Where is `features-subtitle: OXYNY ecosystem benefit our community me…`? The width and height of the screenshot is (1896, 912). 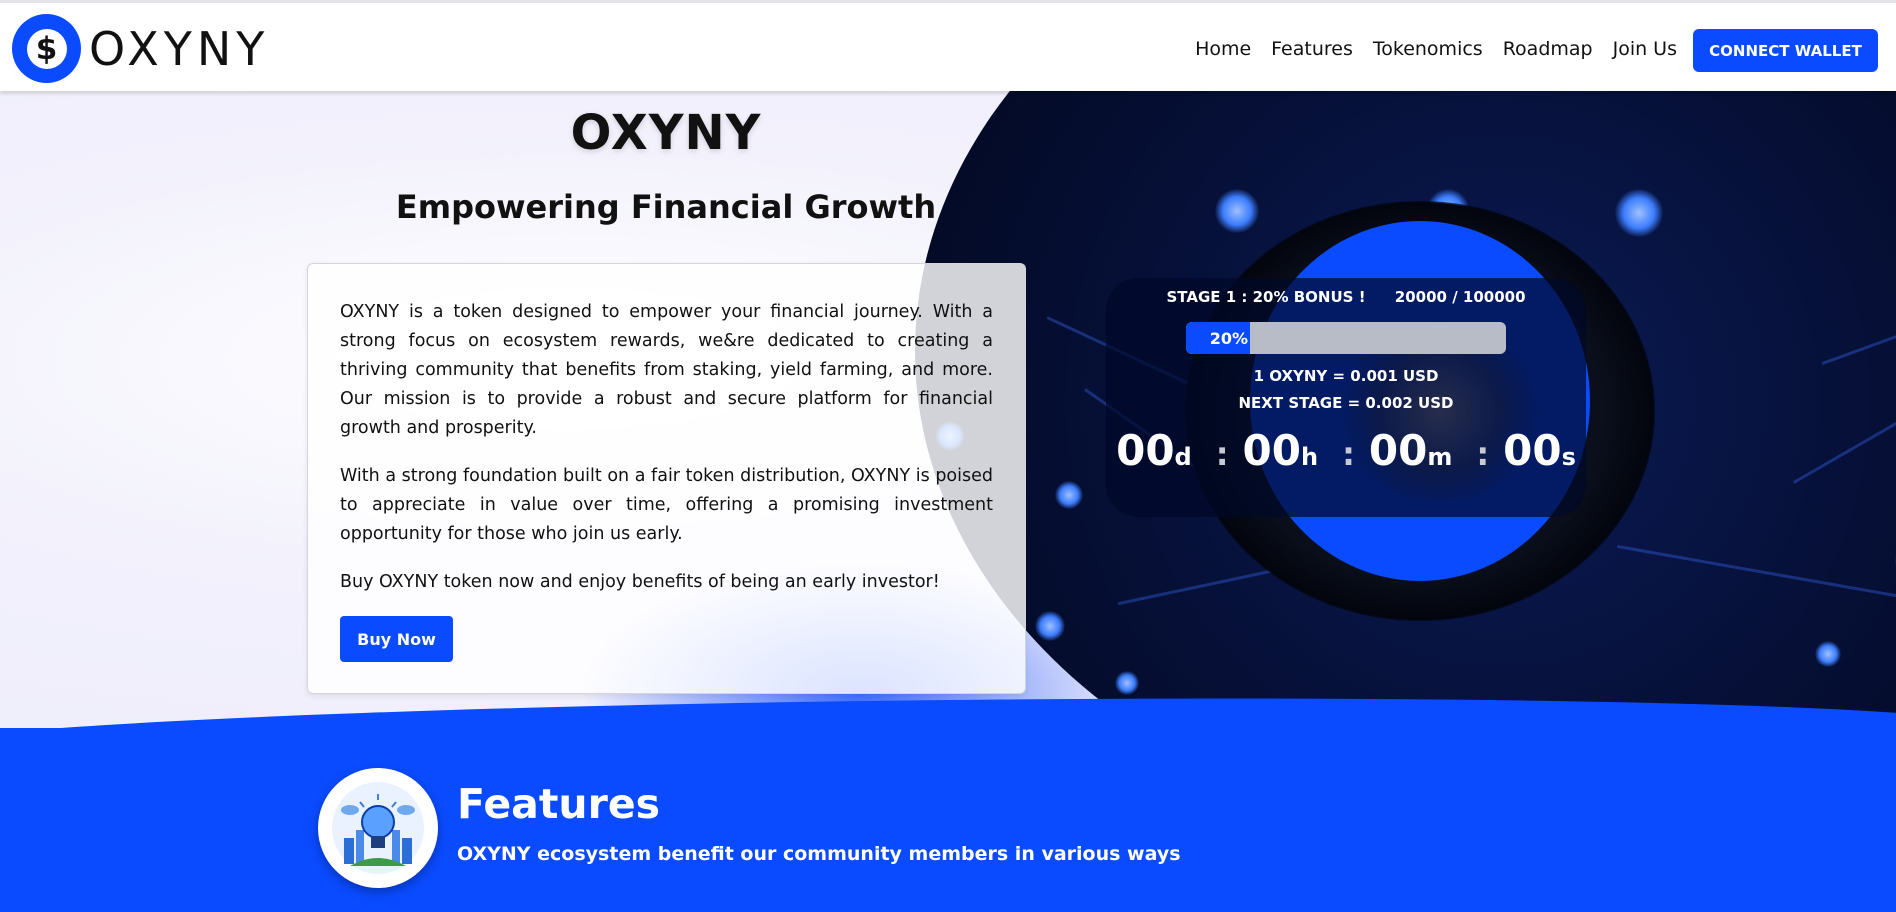
features-subtitle: OXYNY ecosystem benefit our community me… is located at coordinates (819, 854).